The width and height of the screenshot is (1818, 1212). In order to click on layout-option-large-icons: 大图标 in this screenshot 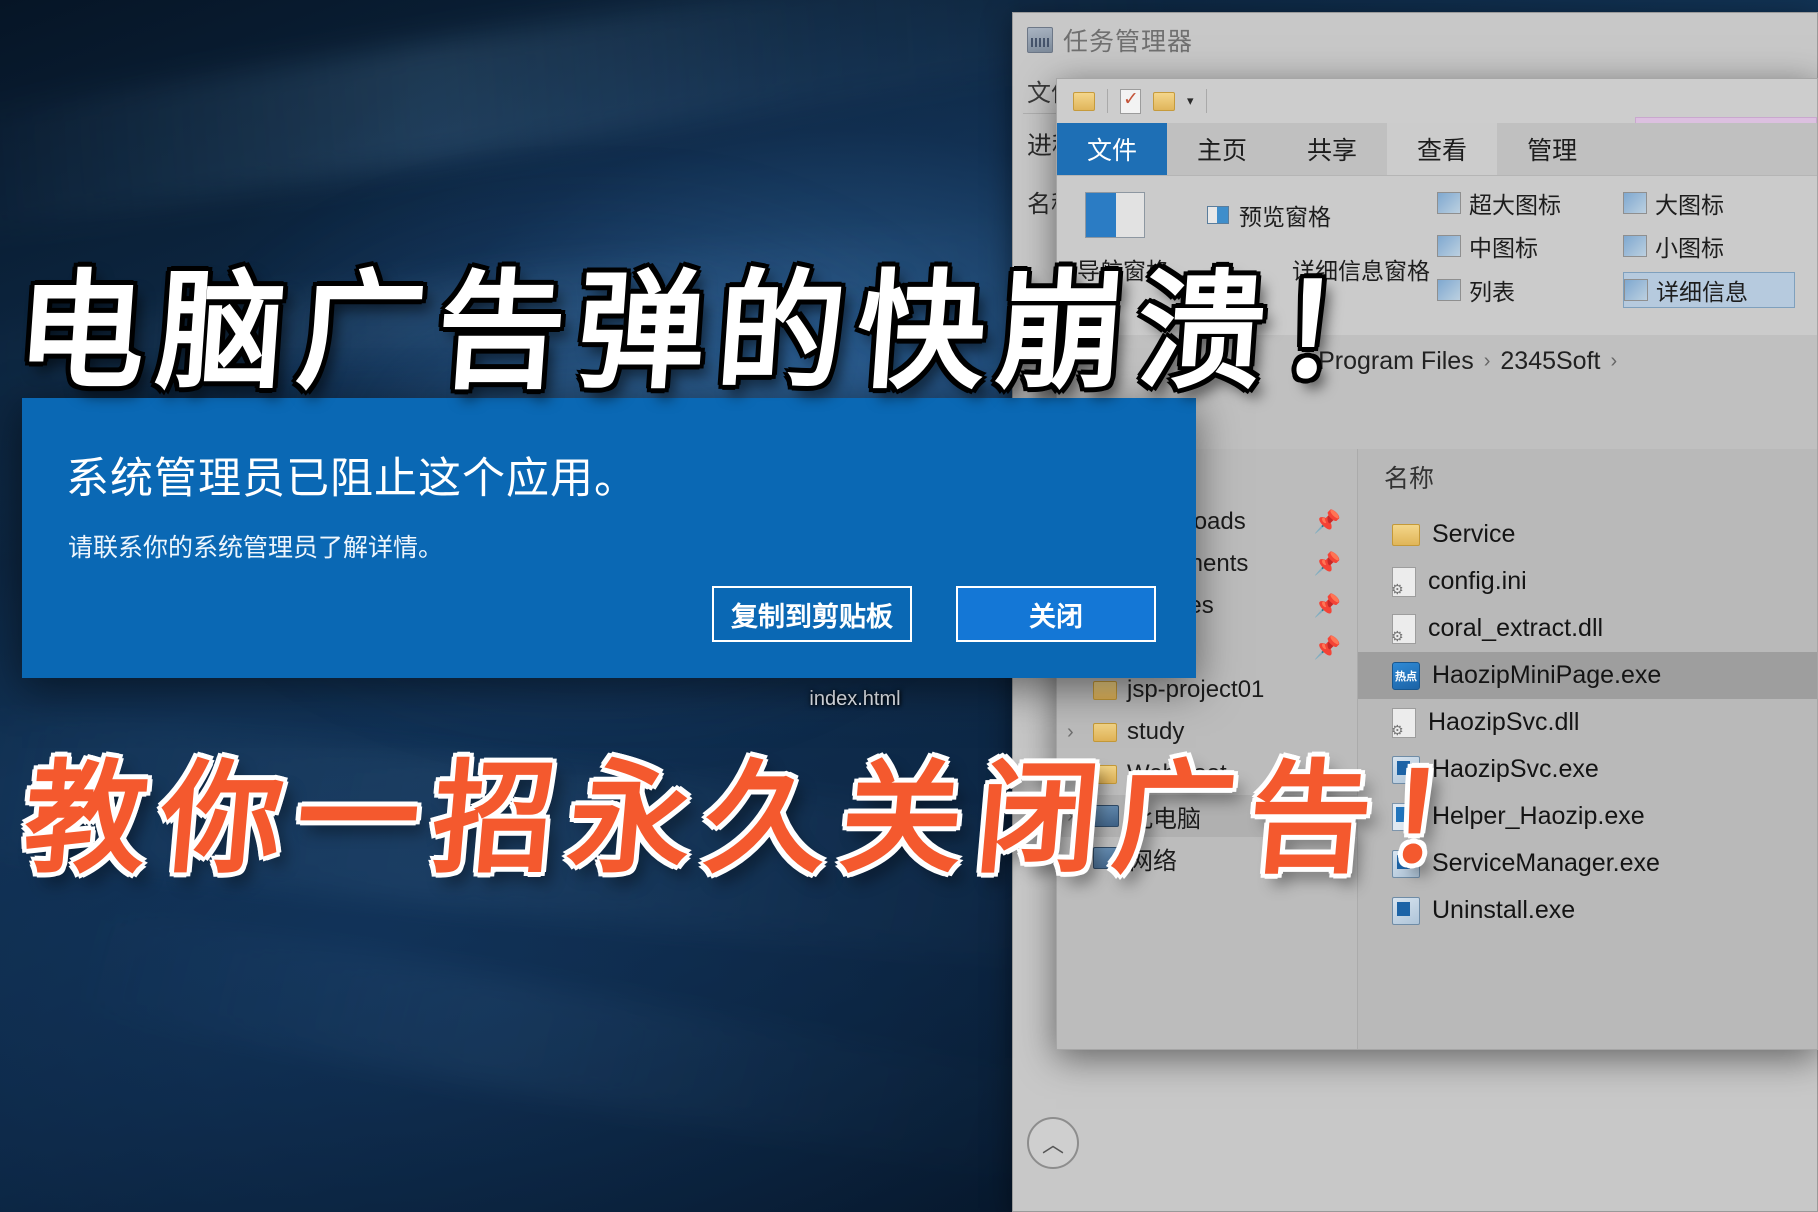, I will do `click(1709, 203)`.